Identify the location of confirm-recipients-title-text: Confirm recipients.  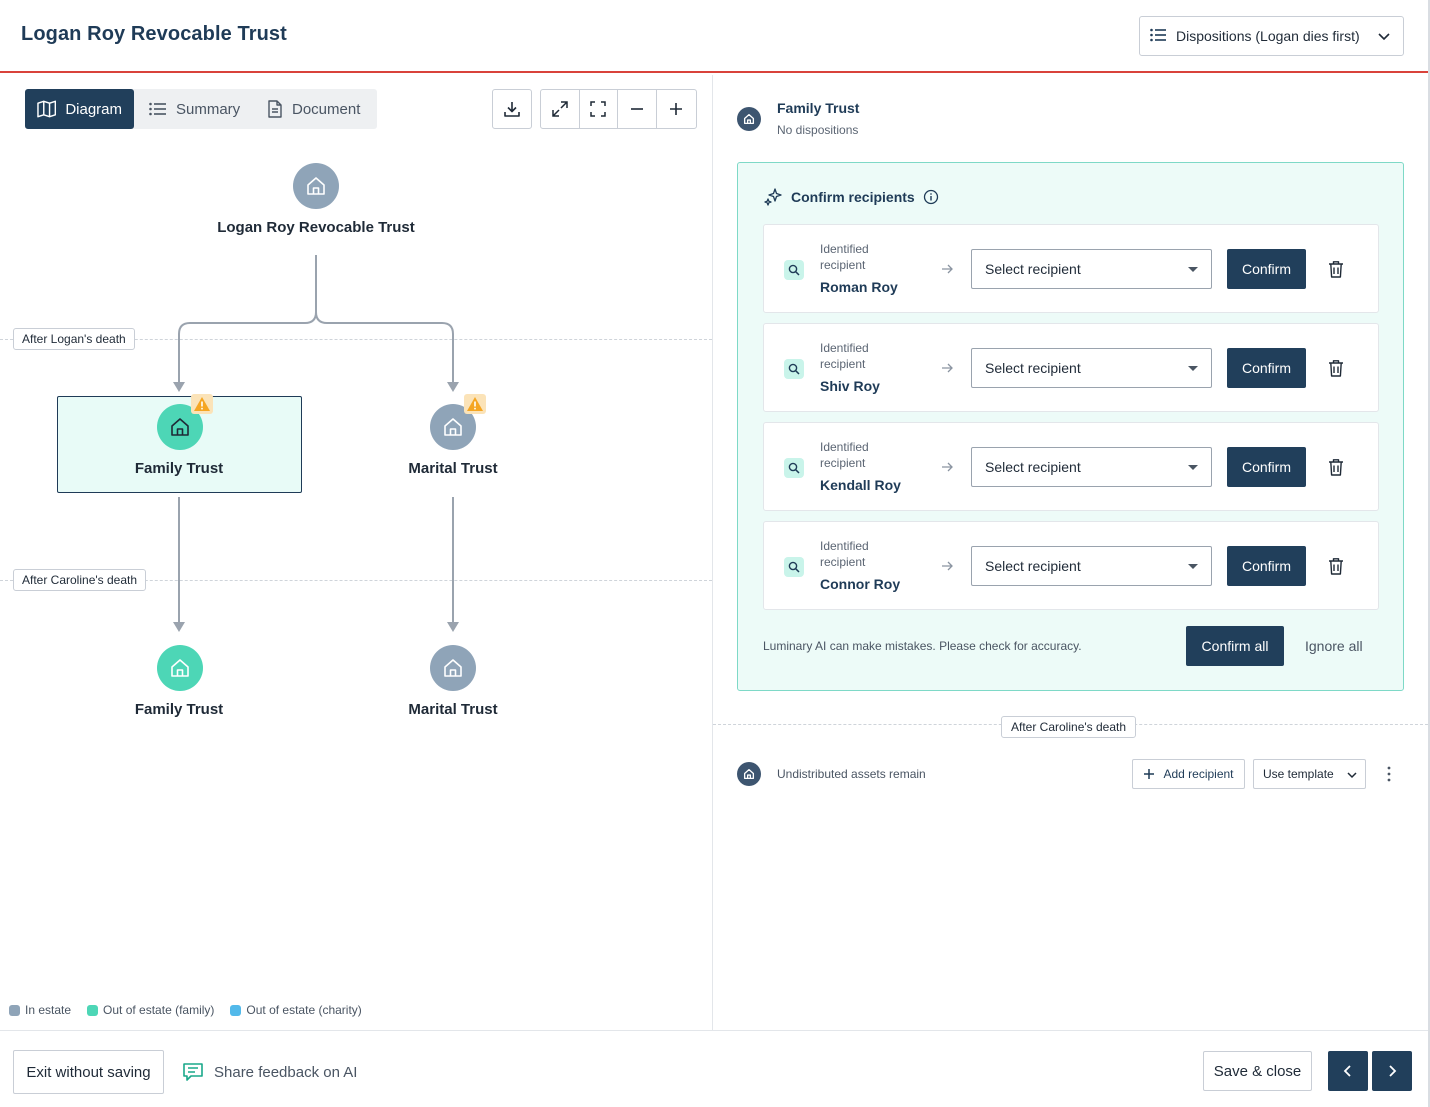
(853, 197).